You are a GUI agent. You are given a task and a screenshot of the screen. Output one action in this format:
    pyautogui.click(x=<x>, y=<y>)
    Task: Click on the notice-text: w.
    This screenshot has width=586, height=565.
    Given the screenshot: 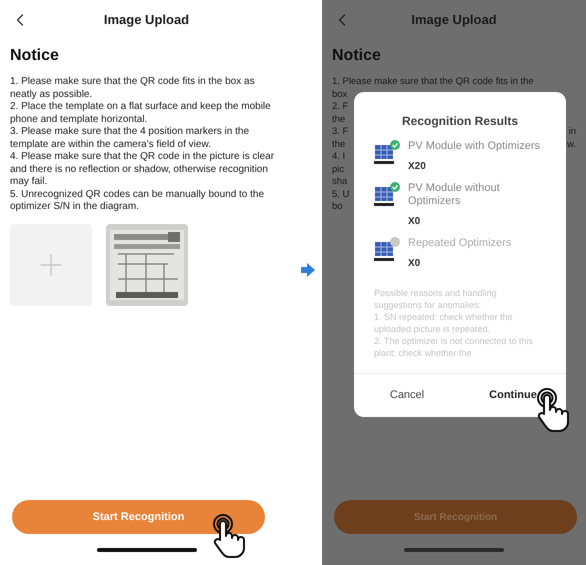 What is the action you would take?
    pyautogui.click(x=571, y=144)
    